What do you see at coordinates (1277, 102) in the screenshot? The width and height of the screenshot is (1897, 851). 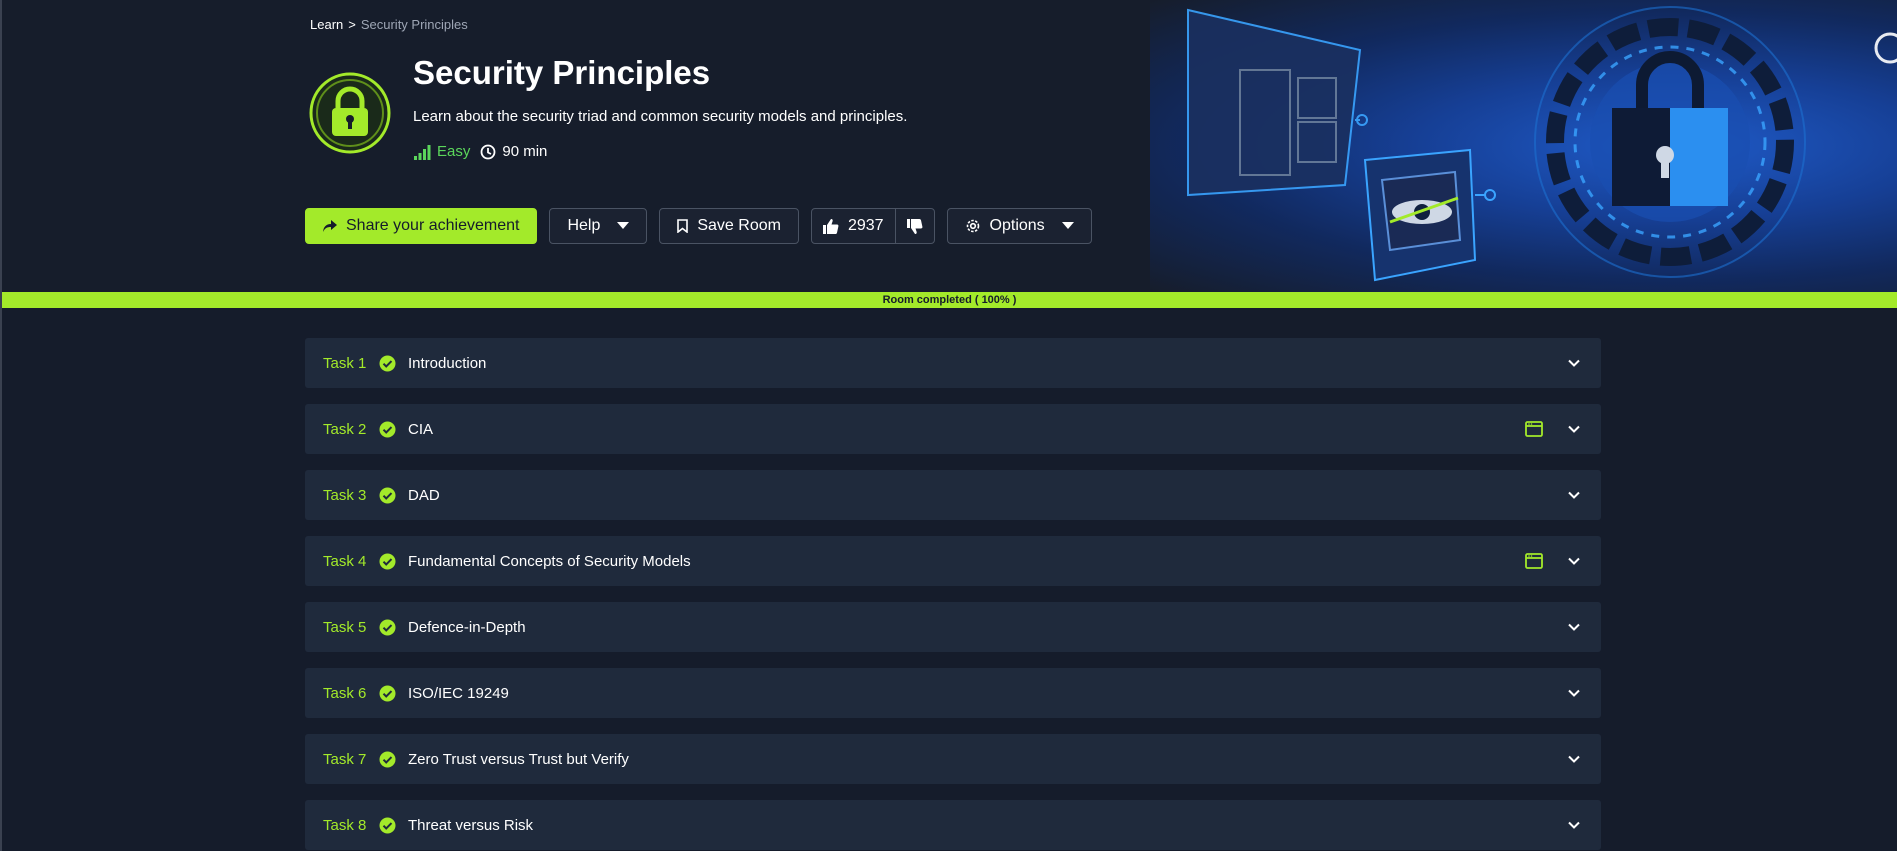 I see `door-panel-illustration` at bounding box center [1277, 102].